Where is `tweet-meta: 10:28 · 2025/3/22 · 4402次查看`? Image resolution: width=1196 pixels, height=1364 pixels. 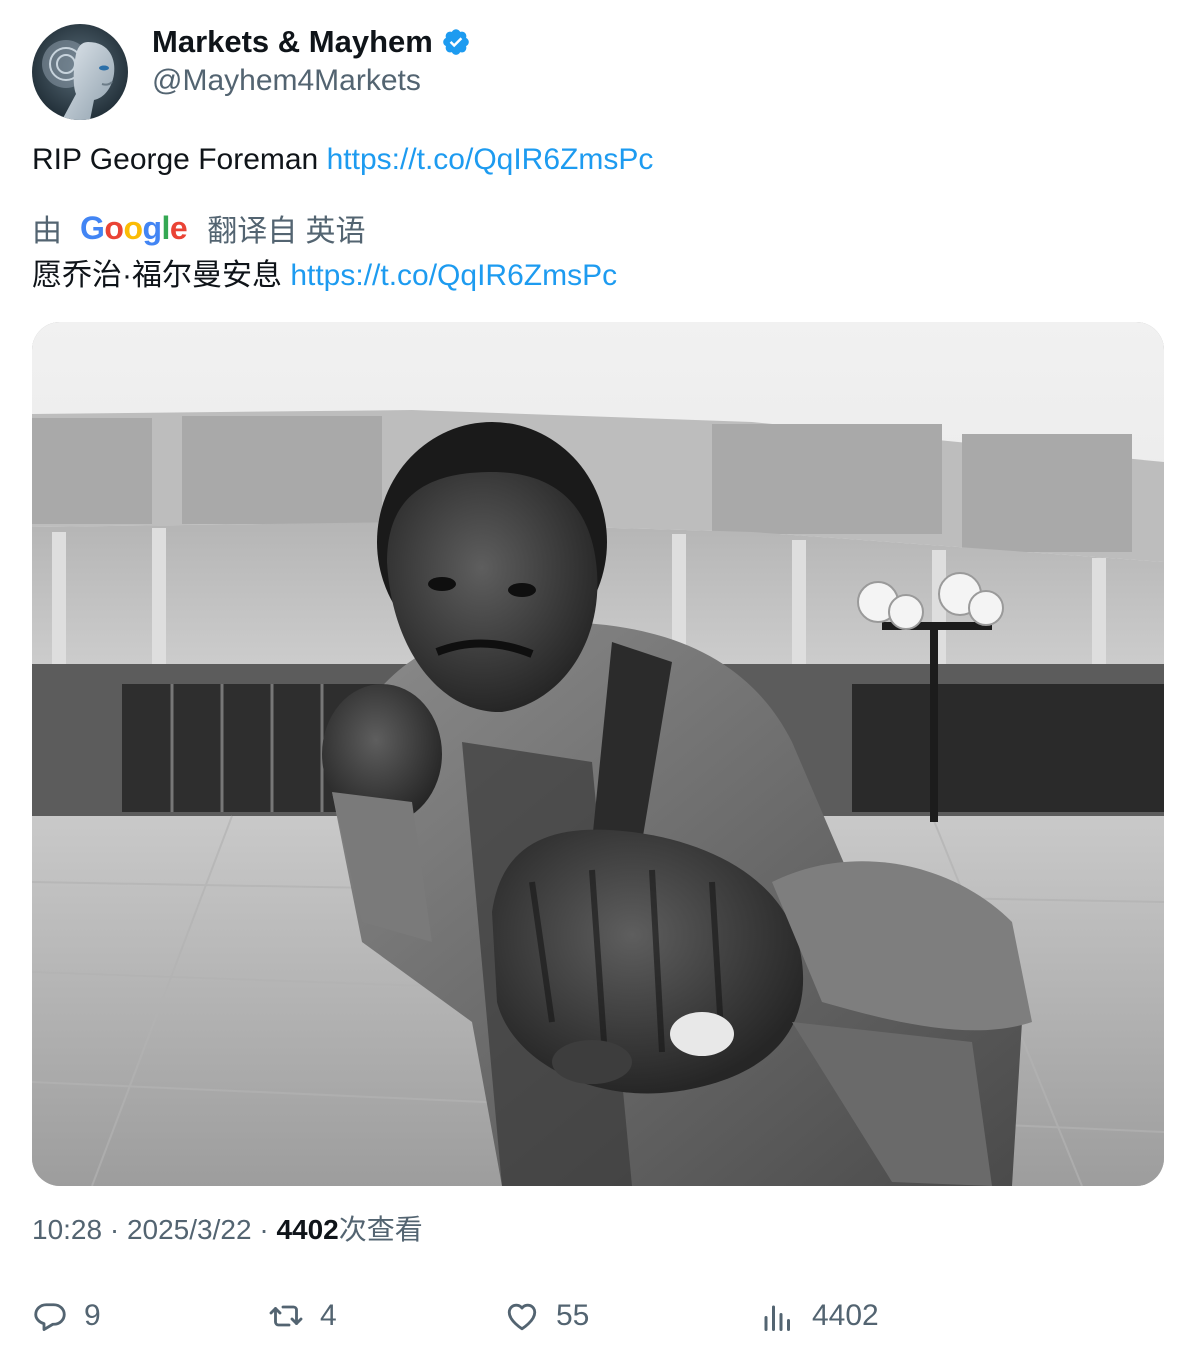
tweet-meta: 10:28 · 2025/3/22 · 4402次查看 is located at coordinates (227, 1228).